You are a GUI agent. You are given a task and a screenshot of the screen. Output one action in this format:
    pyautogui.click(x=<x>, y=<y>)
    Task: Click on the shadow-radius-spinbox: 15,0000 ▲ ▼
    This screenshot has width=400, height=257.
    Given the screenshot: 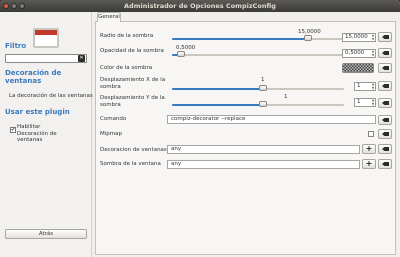 What is the action you would take?
    pyautogui.click(x=359, y=37)
    